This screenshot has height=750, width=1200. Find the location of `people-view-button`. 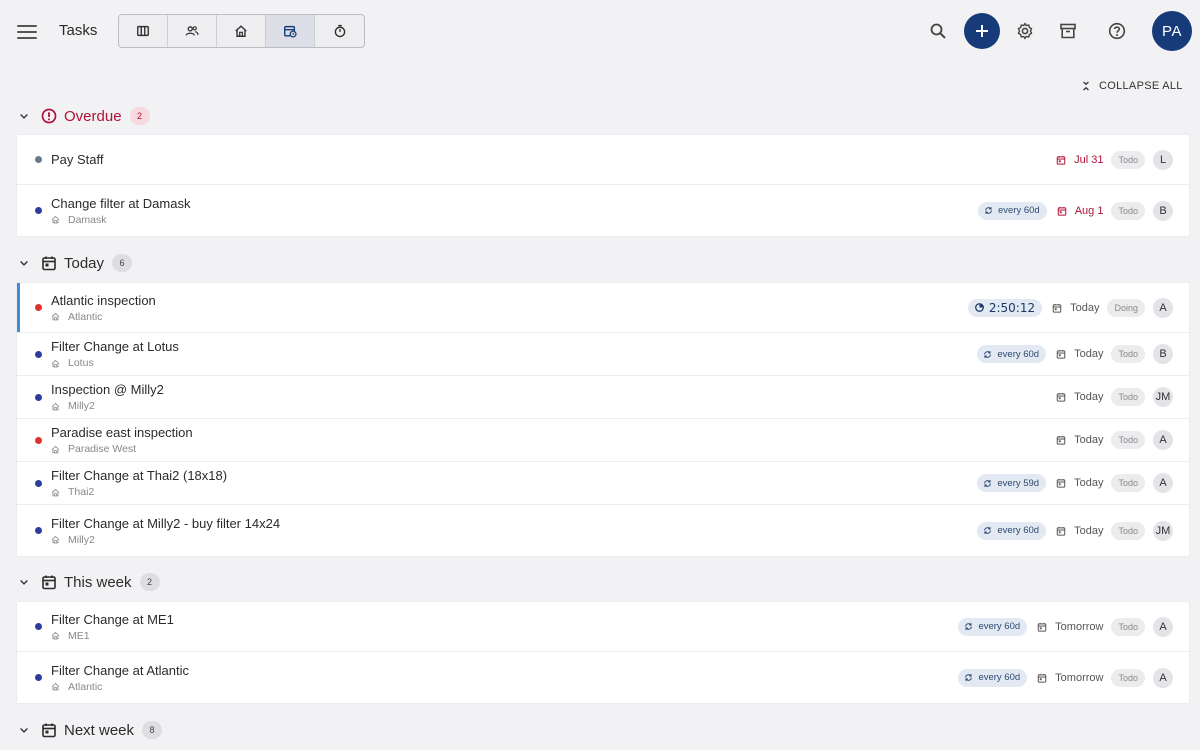

people-view-button is located at coordinates (192, 31).